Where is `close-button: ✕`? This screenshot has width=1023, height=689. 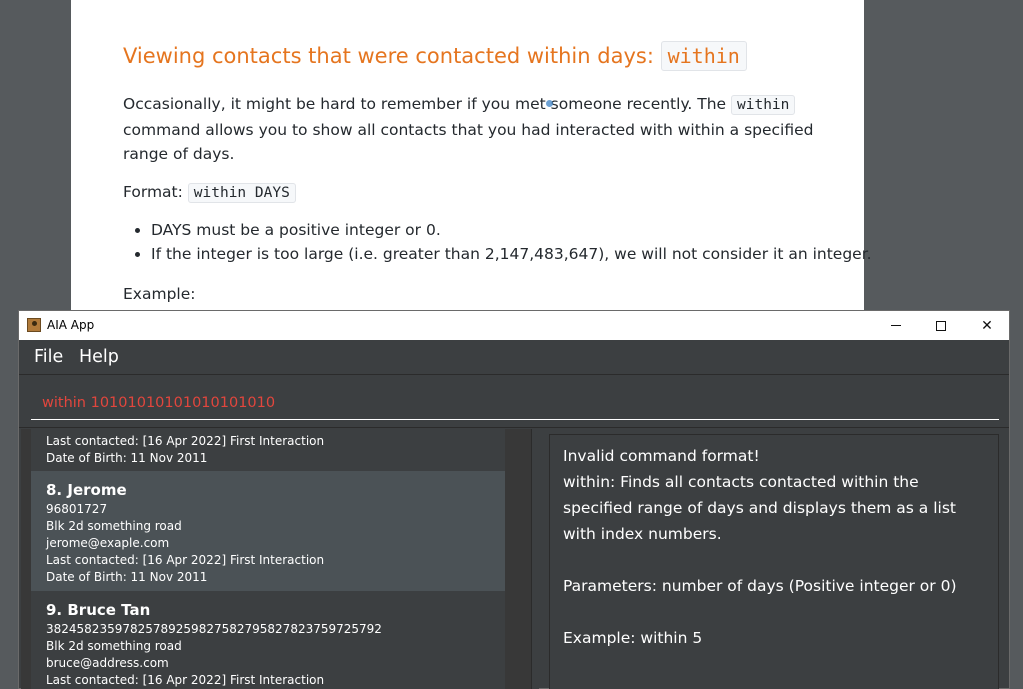
close-button: ✕ is located at coordinates (987, 325).